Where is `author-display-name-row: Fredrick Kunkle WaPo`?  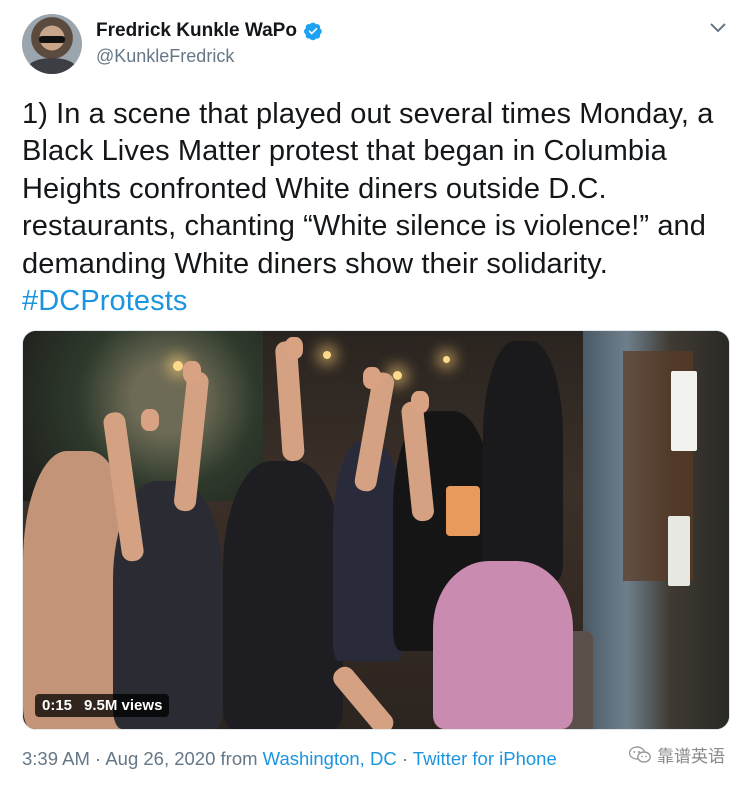 author-display-name-row: Fredrick Kunkle WaPo is located at coordinates (209, 31).